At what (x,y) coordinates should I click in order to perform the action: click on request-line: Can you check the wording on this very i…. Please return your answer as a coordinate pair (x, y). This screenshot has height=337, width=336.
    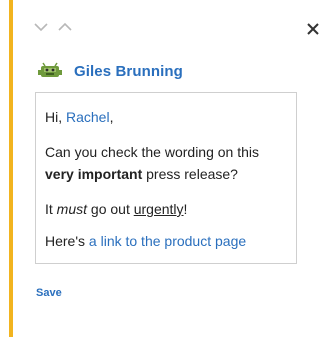
    Looking at the image, I should click on (165, 163).